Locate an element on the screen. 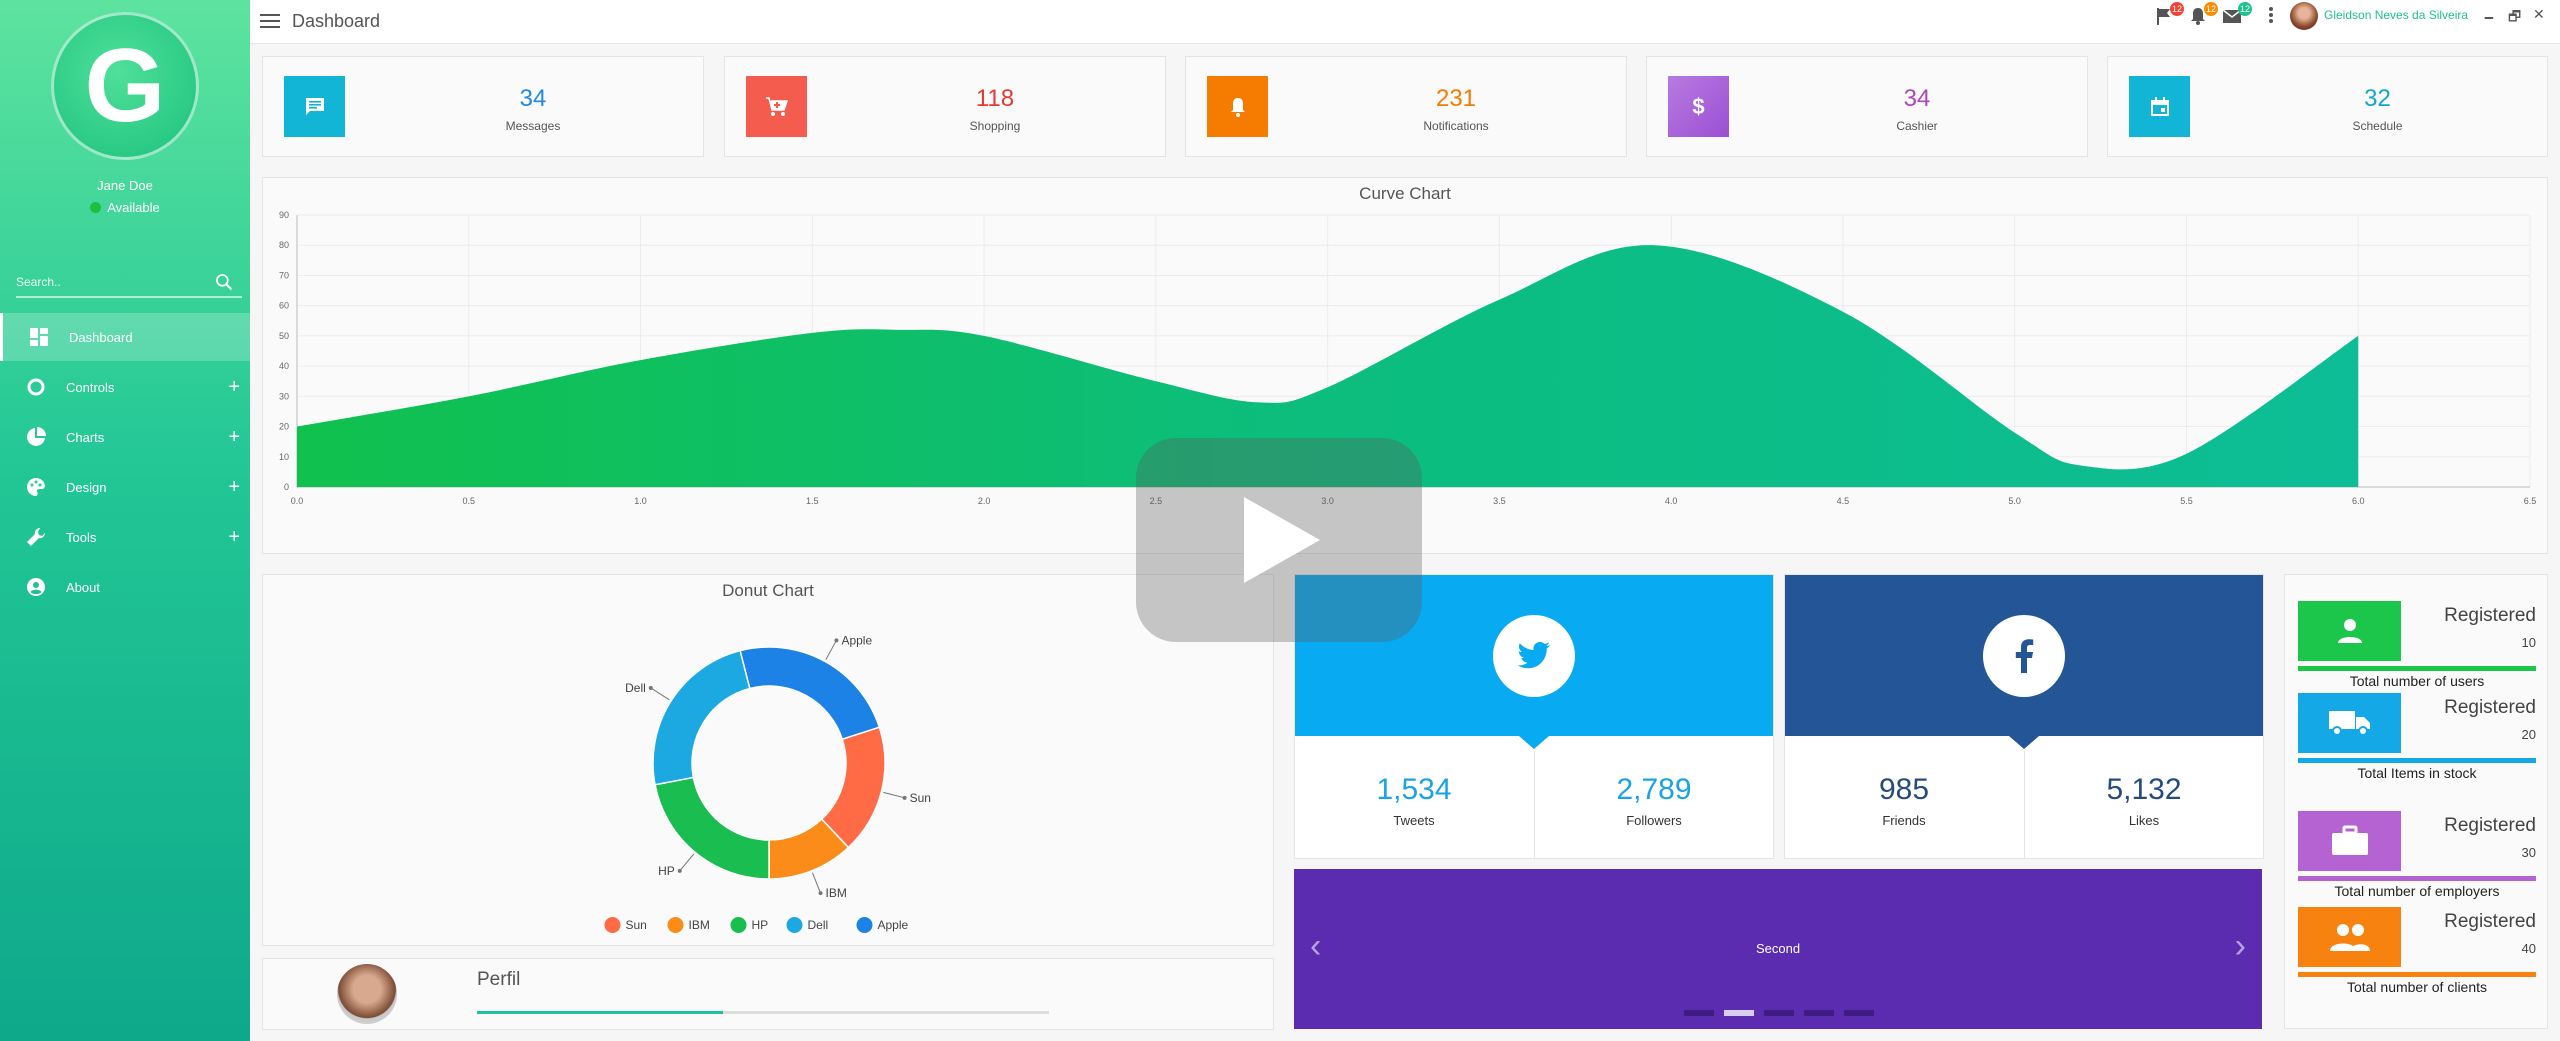  x-tick-label: 0.5 is located at coordinates (469, 501).